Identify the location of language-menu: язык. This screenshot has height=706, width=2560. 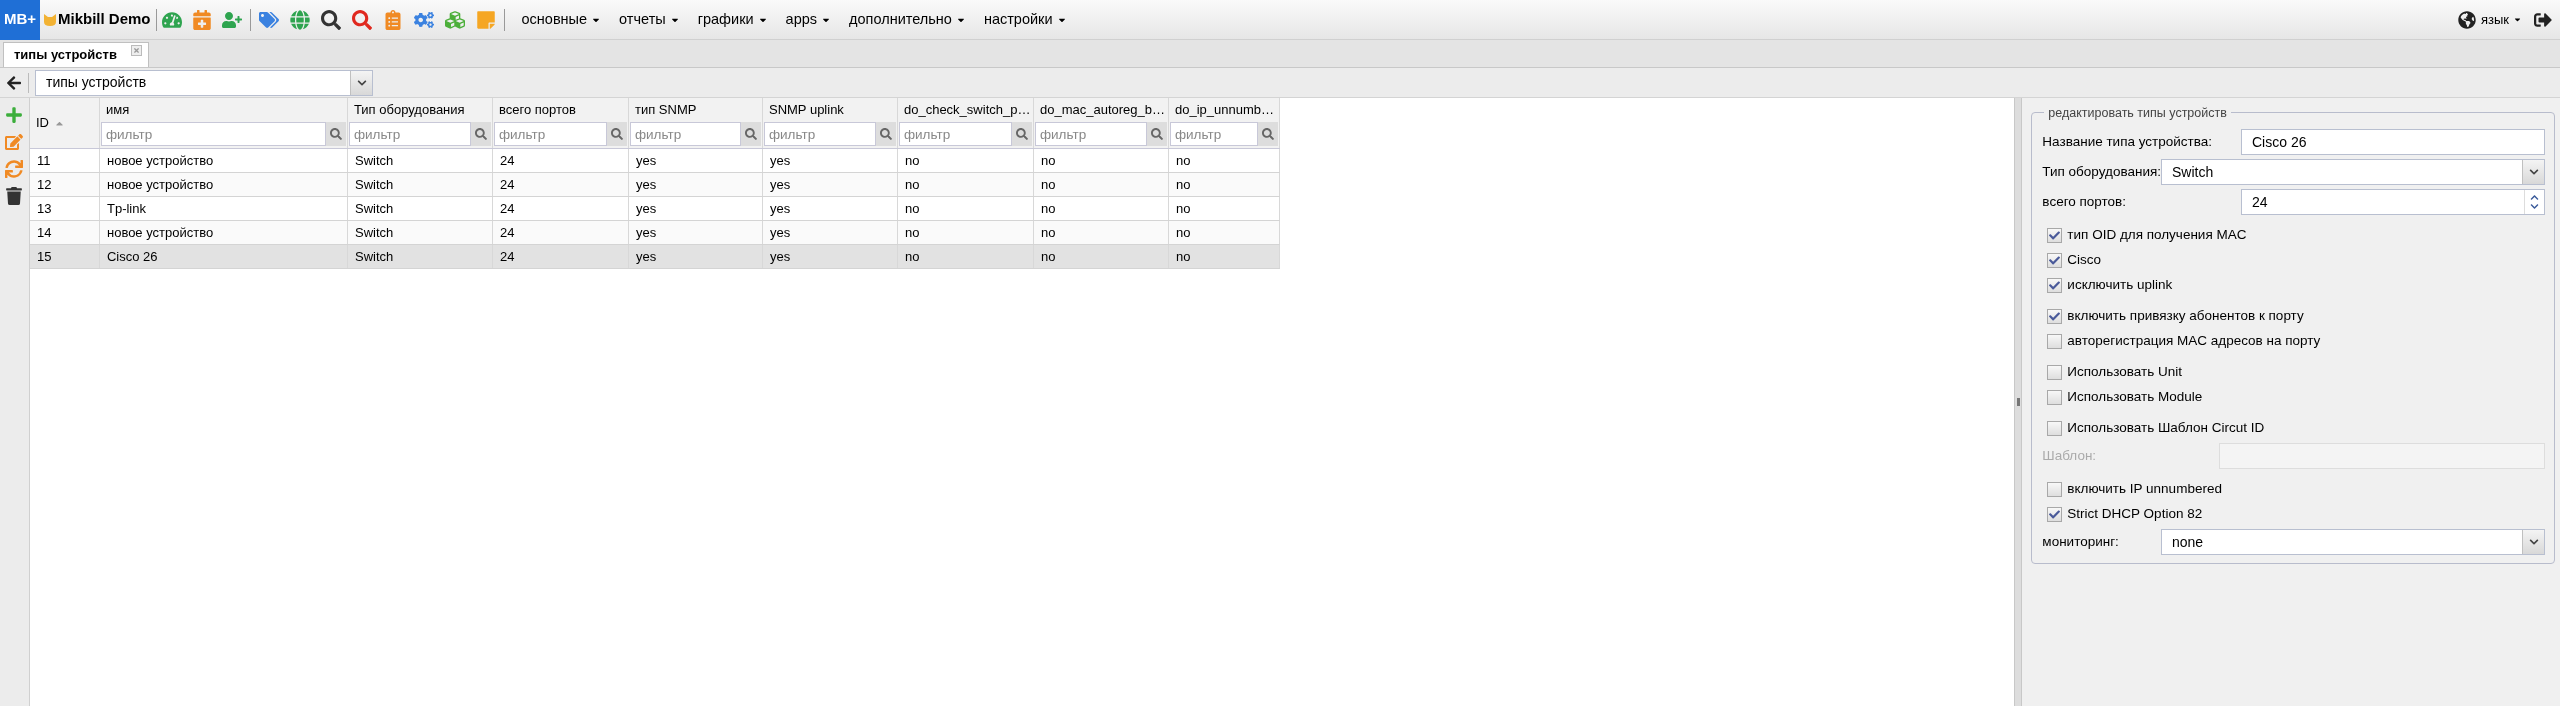
(2501, 19).